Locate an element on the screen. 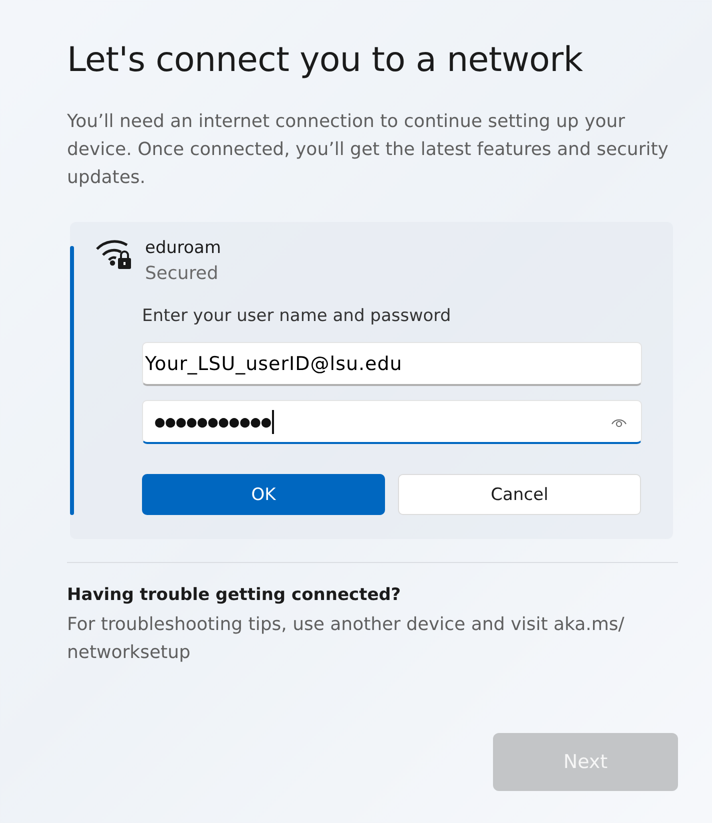 The width and height of the screenshot is (712, 823). credentials-prompt: Enter your user name and password is located at coordinates (297, 316).